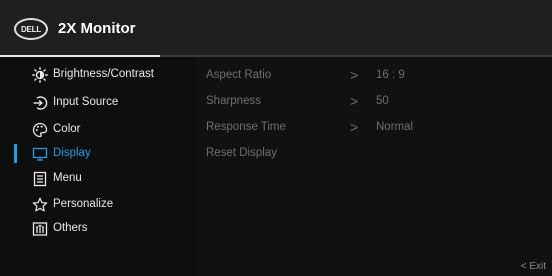  Describe the element at coordinates (103, 74) in the screenshot. I see `menu-item-label: Brightness/Contrast` at that location.